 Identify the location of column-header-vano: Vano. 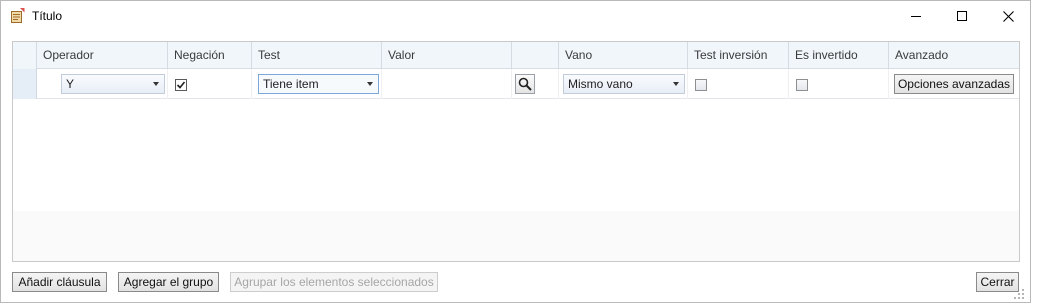
(623, 55).